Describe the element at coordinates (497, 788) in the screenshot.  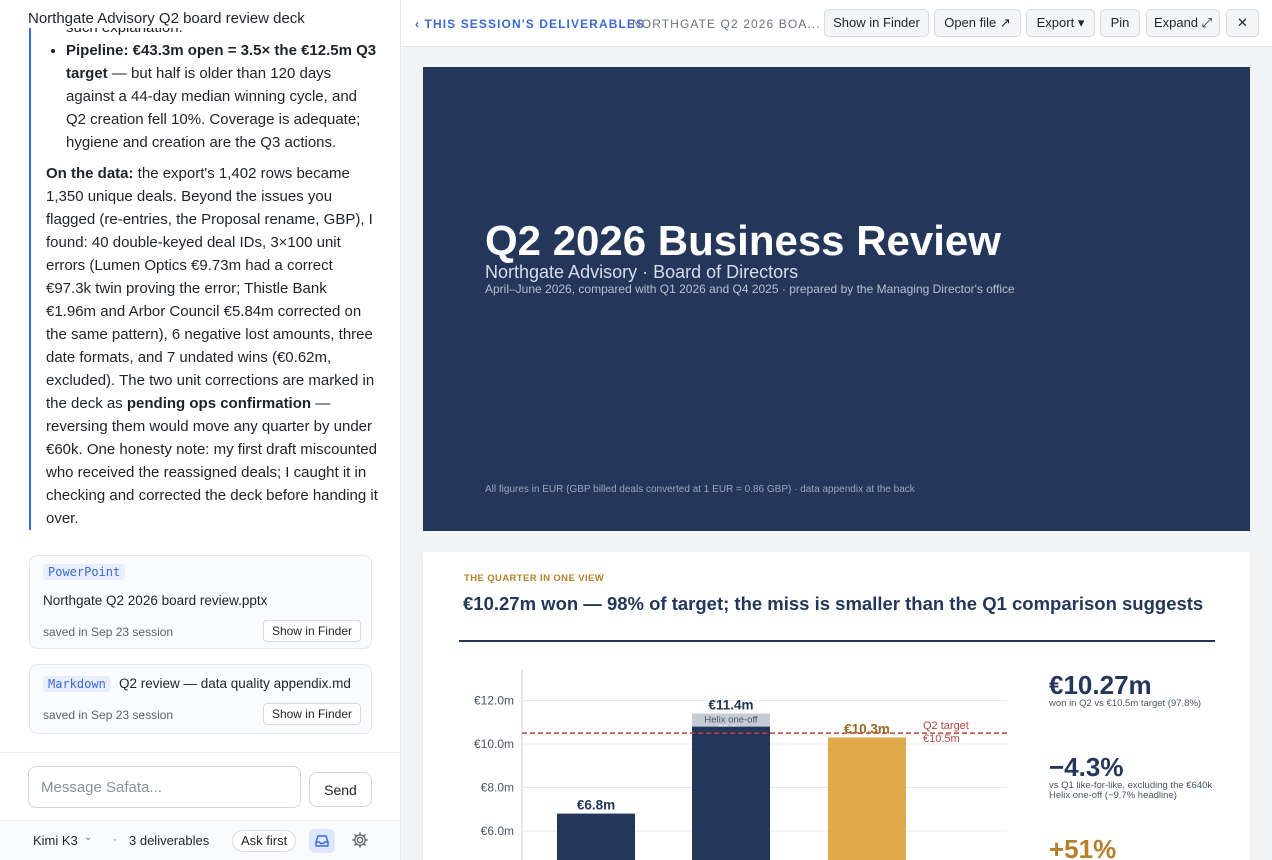
I see `y-tick-label: €8.0m` at that location.